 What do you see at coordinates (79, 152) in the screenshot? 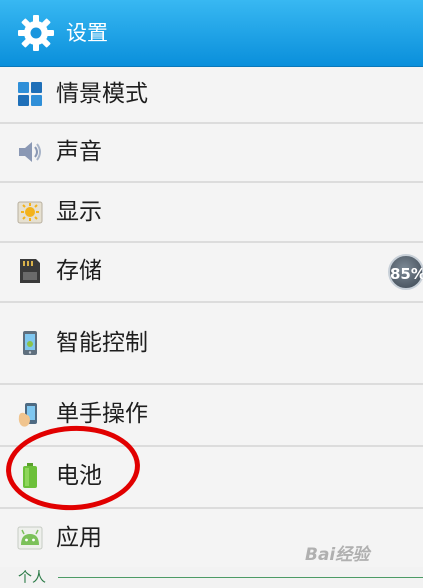
I see `settings-item-label: 声音` at bounding box center [79, 152].